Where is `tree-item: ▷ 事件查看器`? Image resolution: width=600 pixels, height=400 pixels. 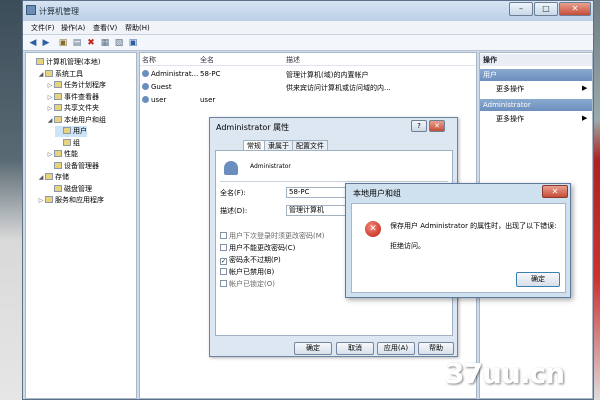
tree-item: ▷ 事件查看器 is located at coordinates (72, 97).